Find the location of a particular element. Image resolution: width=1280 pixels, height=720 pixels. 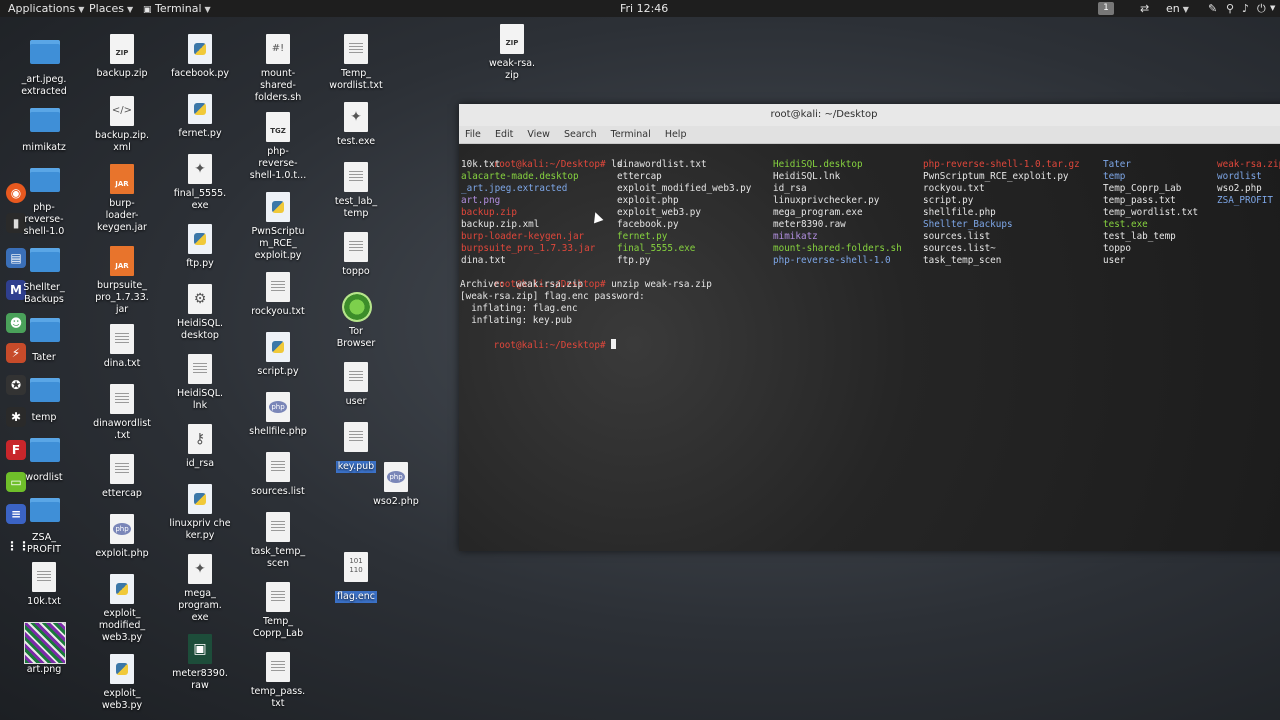

workspace-indicator: 1 is located at coordinates (1106, 8).